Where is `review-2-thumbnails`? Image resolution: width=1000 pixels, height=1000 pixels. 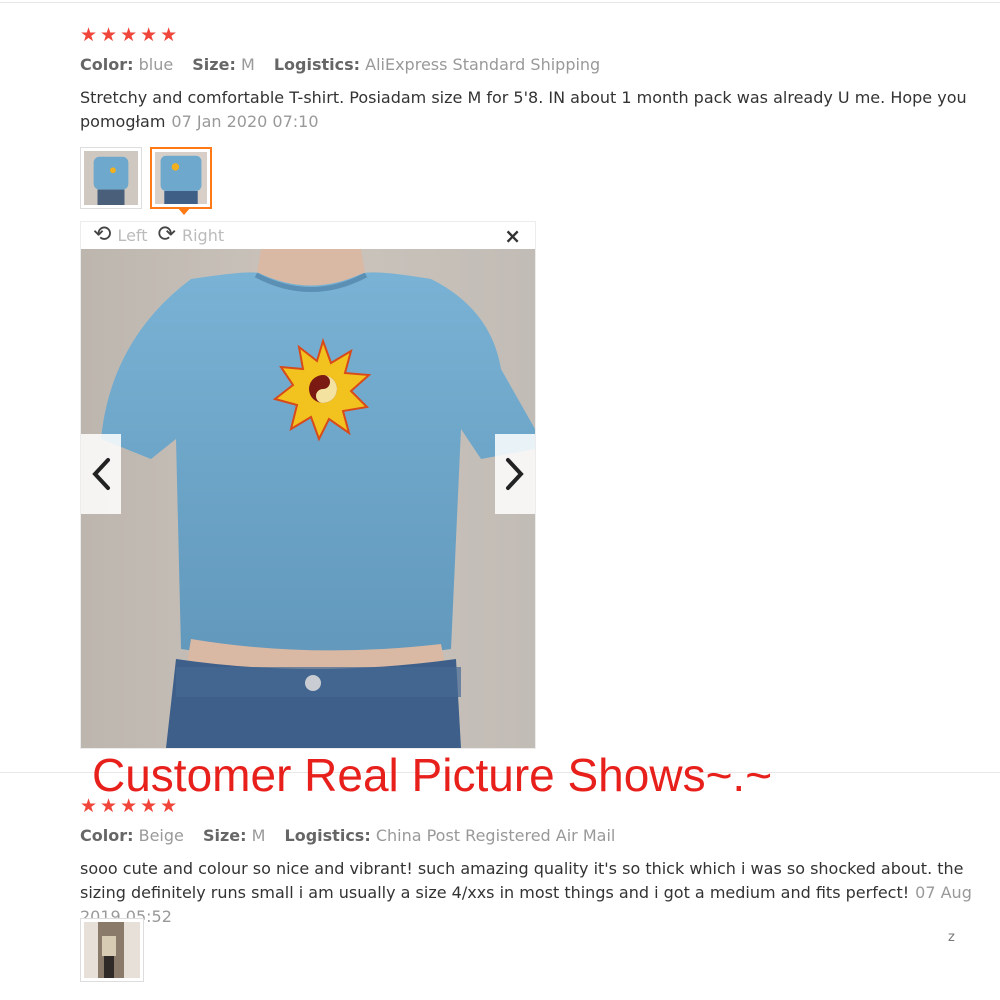 review-2-thumbnails is located at coordinates (112, 950).